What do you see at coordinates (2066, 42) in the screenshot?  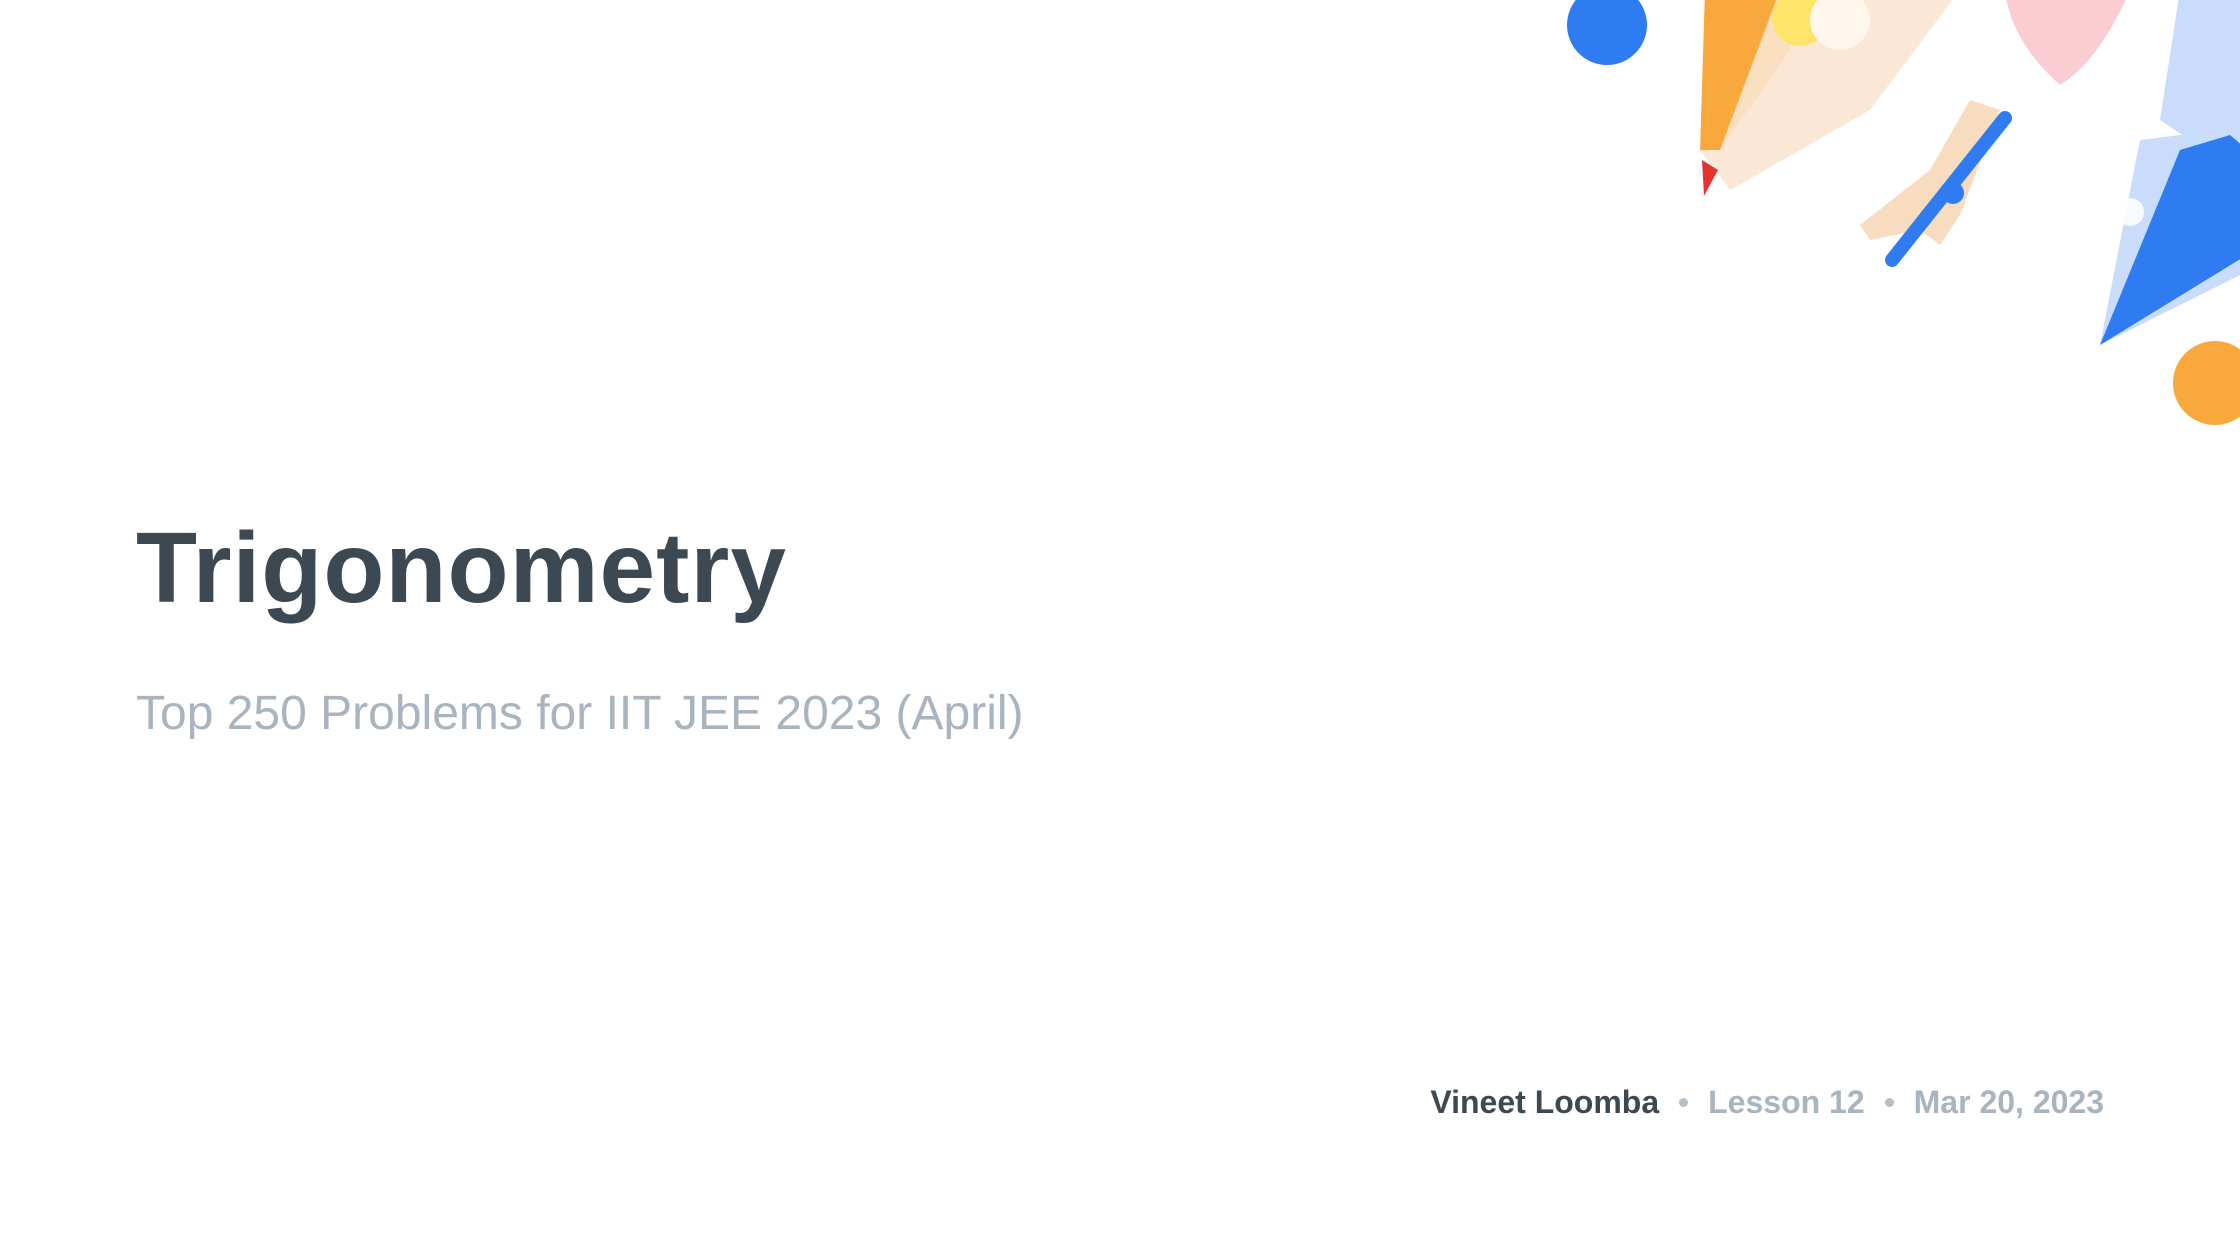 I see `pink-shape-icon` at bounding box center [2066, 42].